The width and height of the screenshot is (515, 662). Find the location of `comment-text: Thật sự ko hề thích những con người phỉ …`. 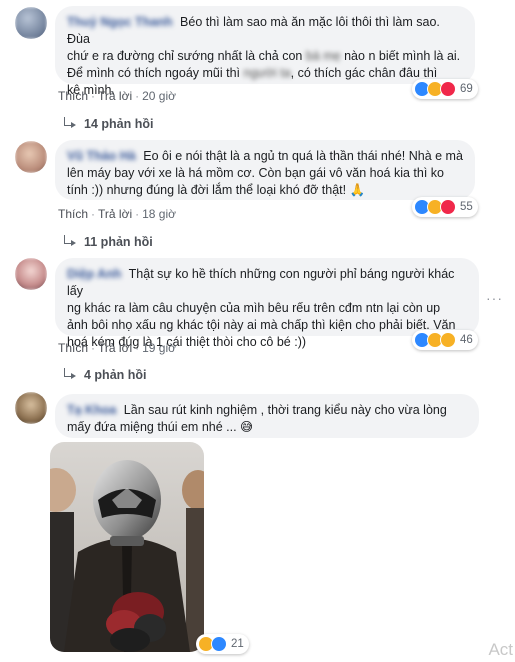

comment-text: Thật sự ko hề thích những con người phỉ … is located at coordinates (261, 282).